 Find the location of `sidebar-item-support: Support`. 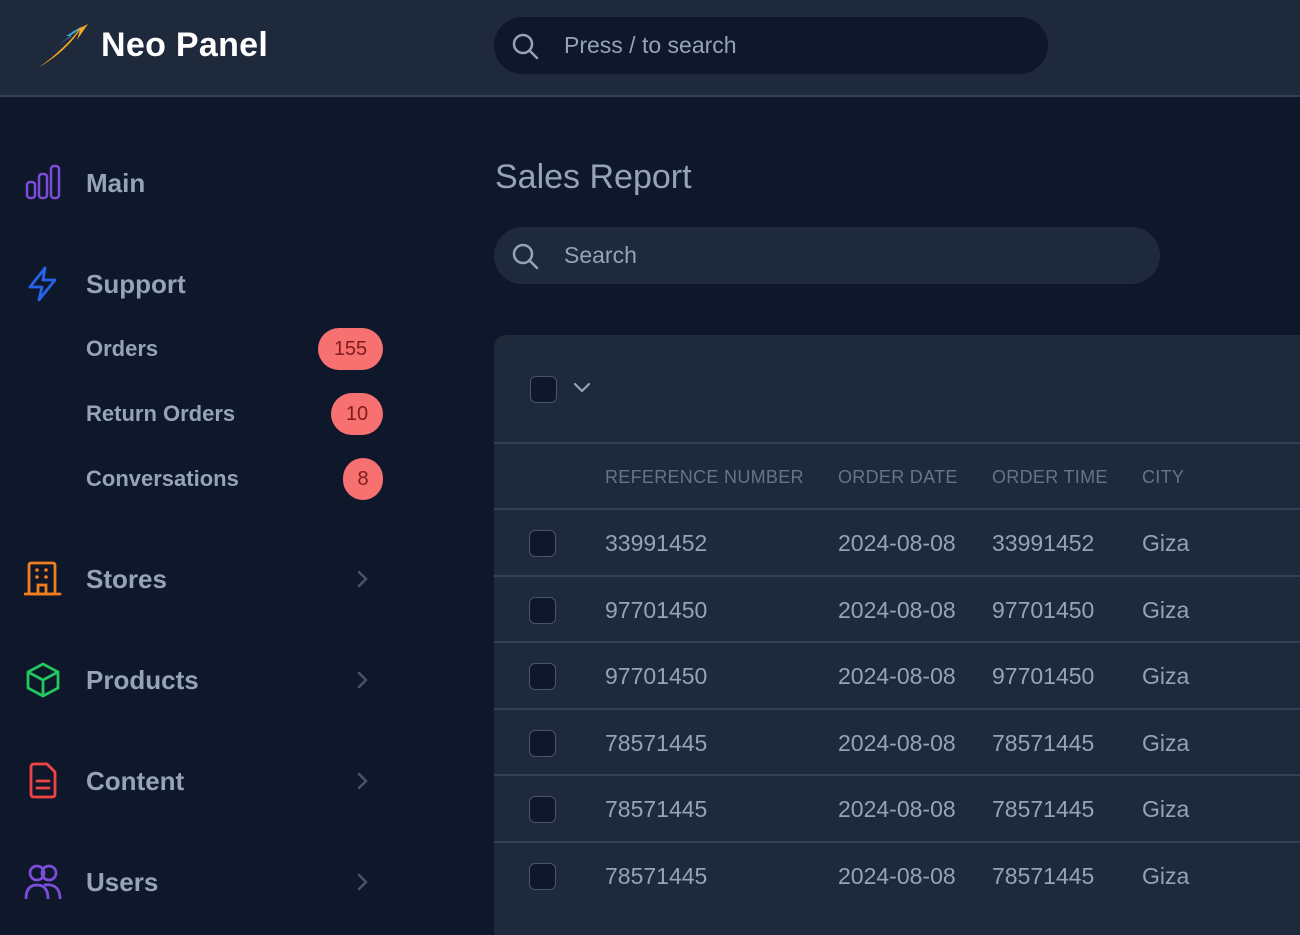

sidebar-item-support: Support is located at coordinates (230, 284).